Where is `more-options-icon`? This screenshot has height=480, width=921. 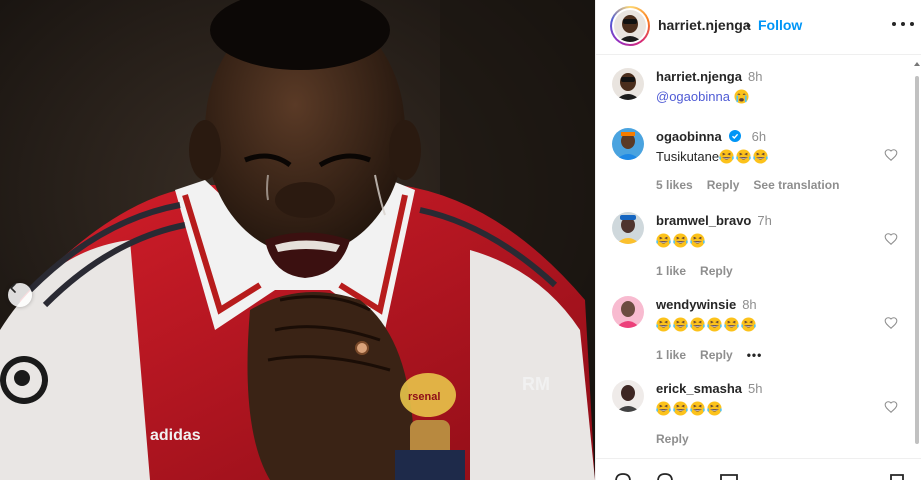
more-options-icon is located at coordinates (903, 24).